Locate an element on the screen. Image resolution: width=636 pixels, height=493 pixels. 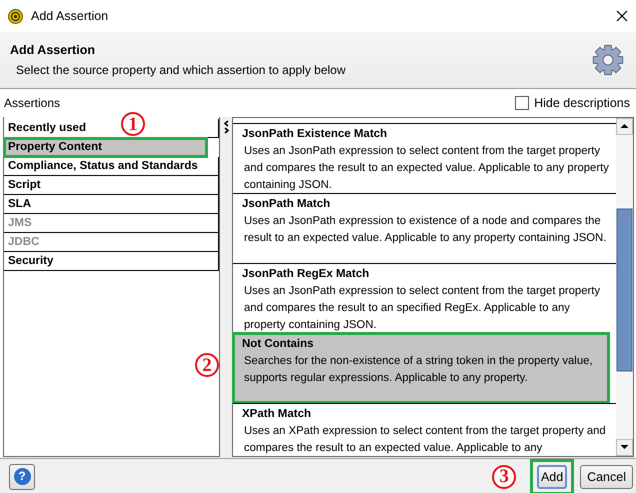
dialog-subtitle: Select the source property and which assertion to apply below is located at coordinates (181, 70).